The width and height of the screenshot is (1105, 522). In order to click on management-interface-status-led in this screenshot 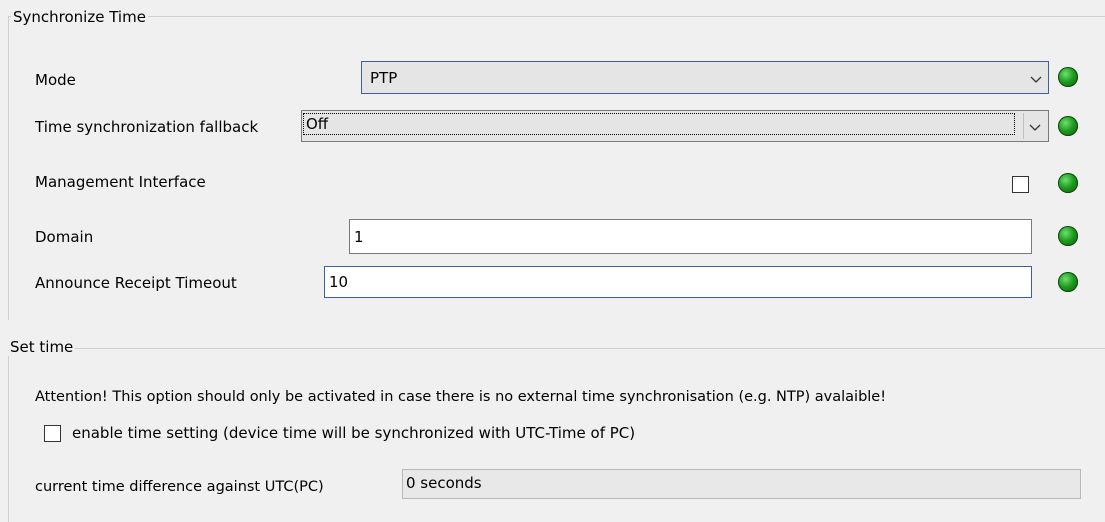, I will do `click(1068, 183)`.